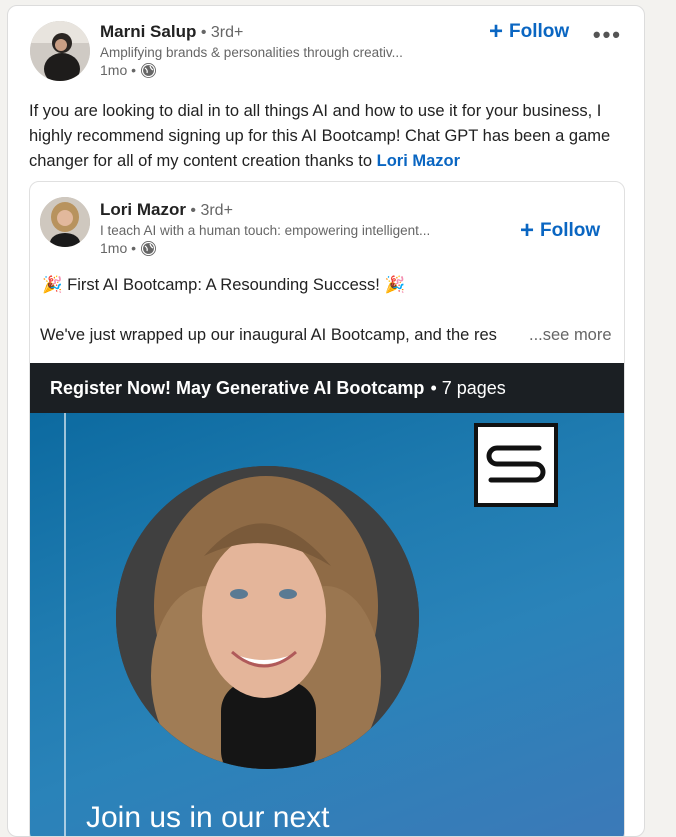  I want to click on shared-post-time: 1mo •, so click(118, 248).